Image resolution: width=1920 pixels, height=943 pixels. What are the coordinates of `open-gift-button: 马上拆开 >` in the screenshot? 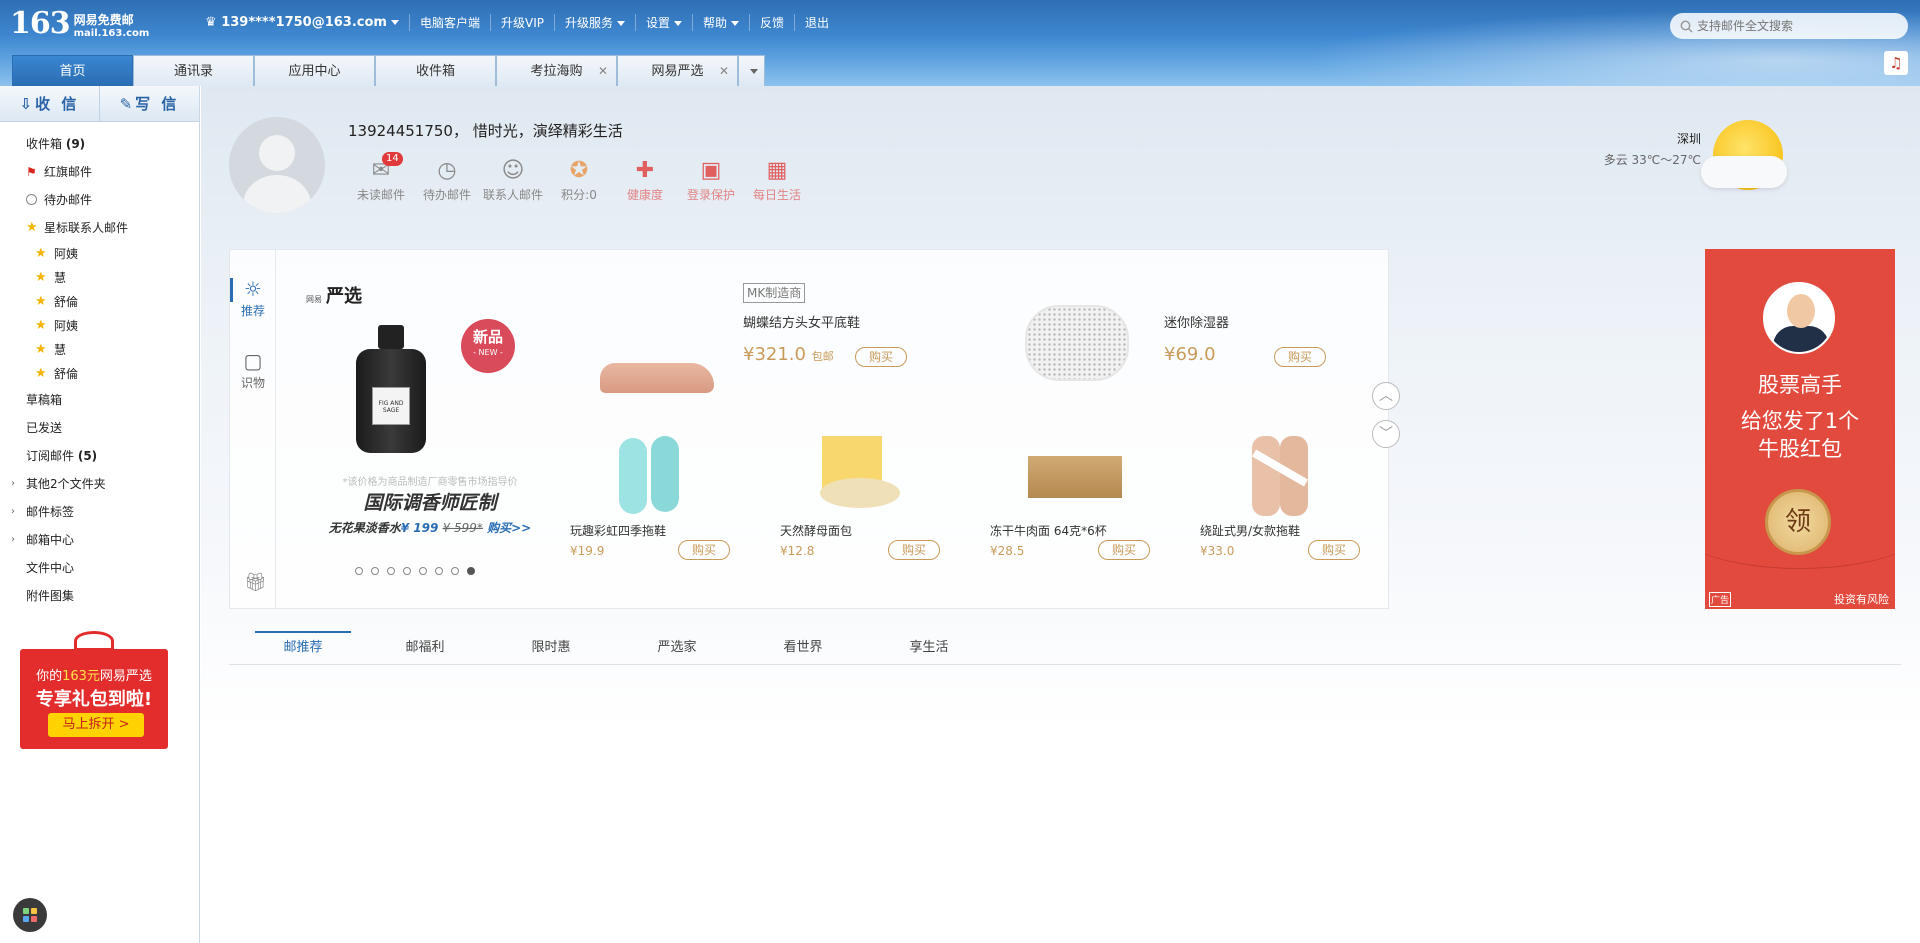 It's located at (96, 725).